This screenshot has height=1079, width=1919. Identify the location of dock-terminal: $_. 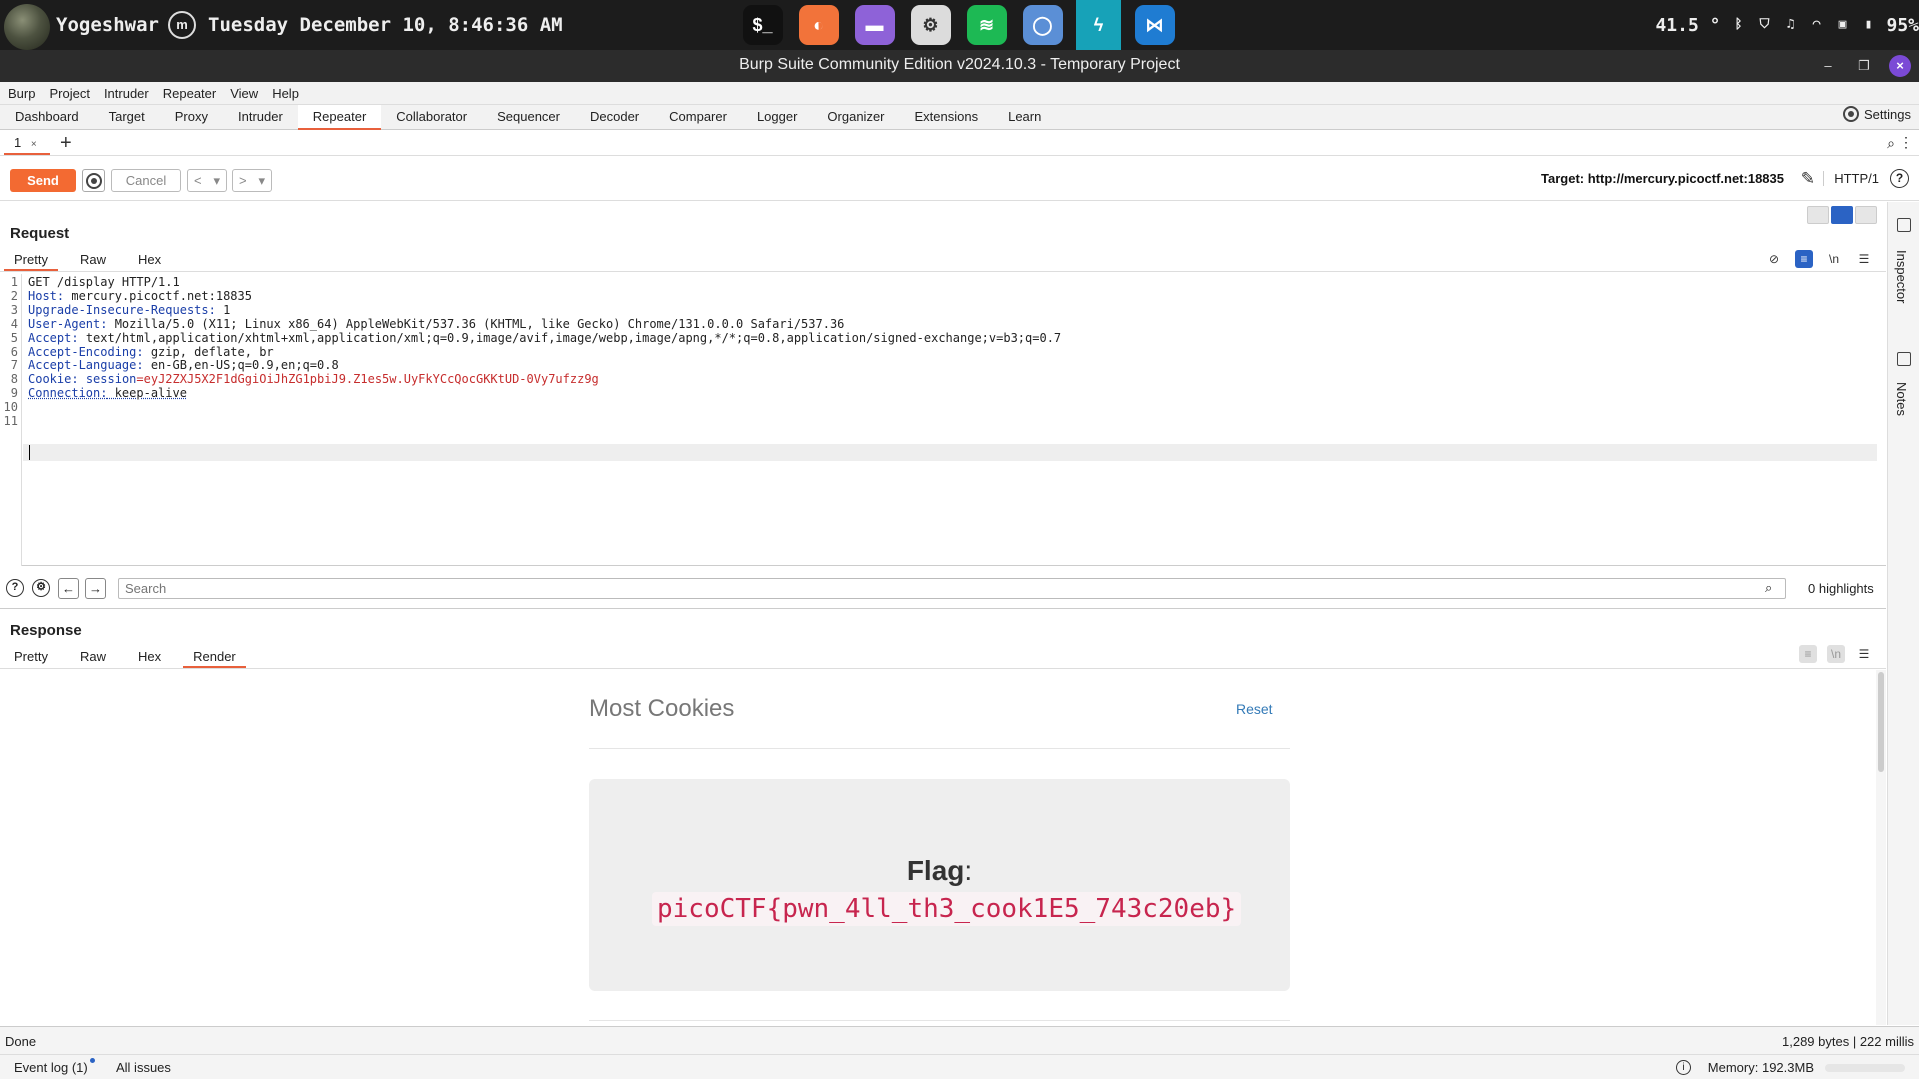
(762, 25).